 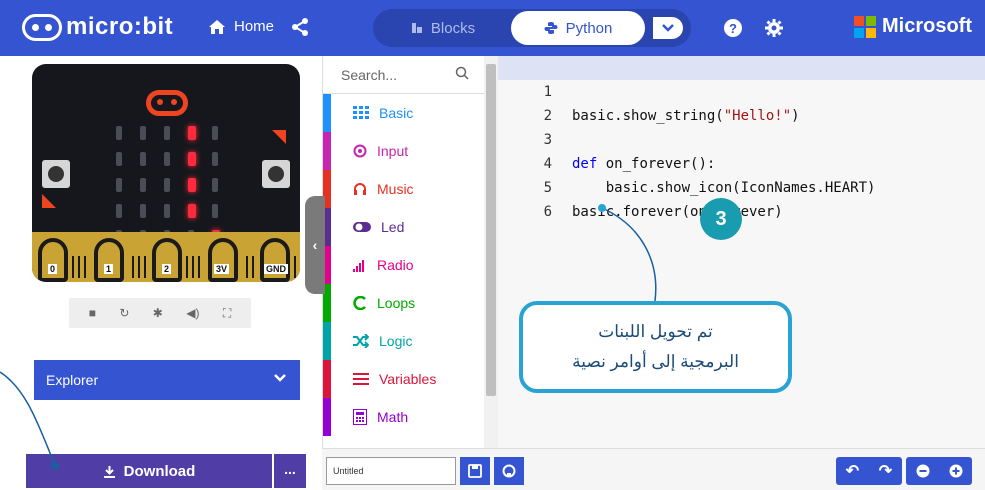 I want to click on search-icon, so click(x=462, y=73).